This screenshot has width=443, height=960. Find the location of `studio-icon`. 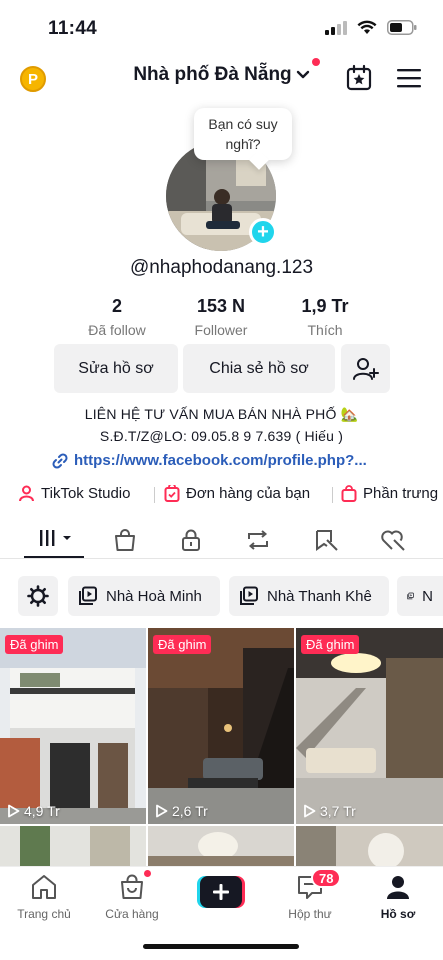

studio-icon is located at coordinates (26, 493).